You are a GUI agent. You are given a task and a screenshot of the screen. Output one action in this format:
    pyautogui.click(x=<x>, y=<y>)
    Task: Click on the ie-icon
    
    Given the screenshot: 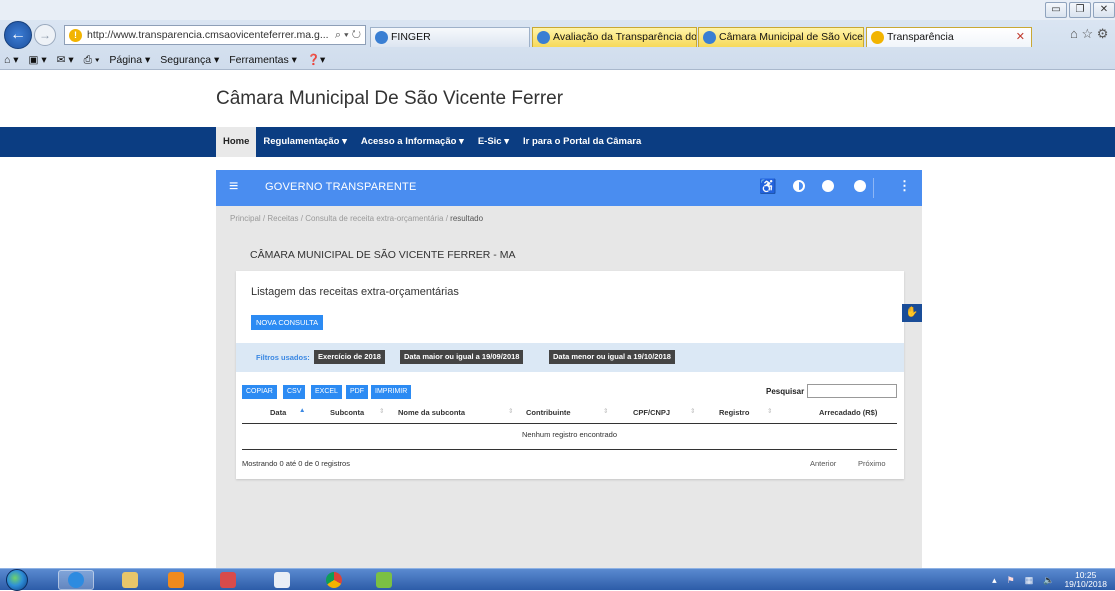 What is the action you would take?
    pyautogui.click(x=76, y=580)
    